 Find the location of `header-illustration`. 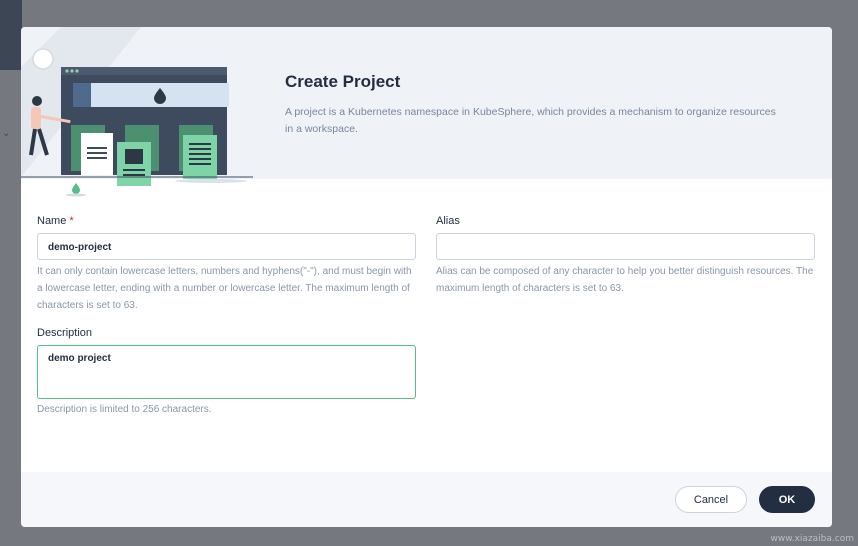

header-illustration is located at coordinates (137, 112).